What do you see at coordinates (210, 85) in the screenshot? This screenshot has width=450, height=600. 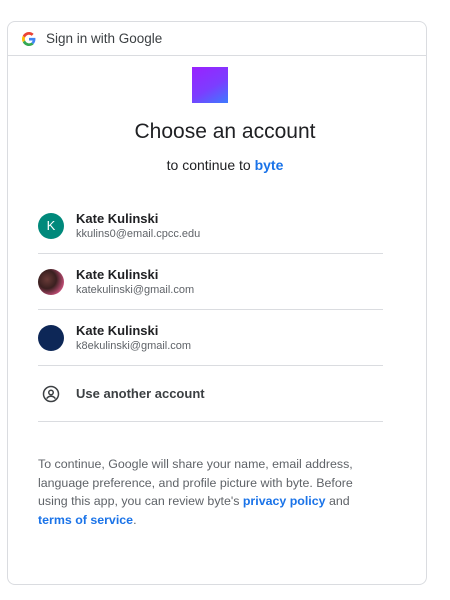 I see `app-logo` at bounding box center [210, 85].